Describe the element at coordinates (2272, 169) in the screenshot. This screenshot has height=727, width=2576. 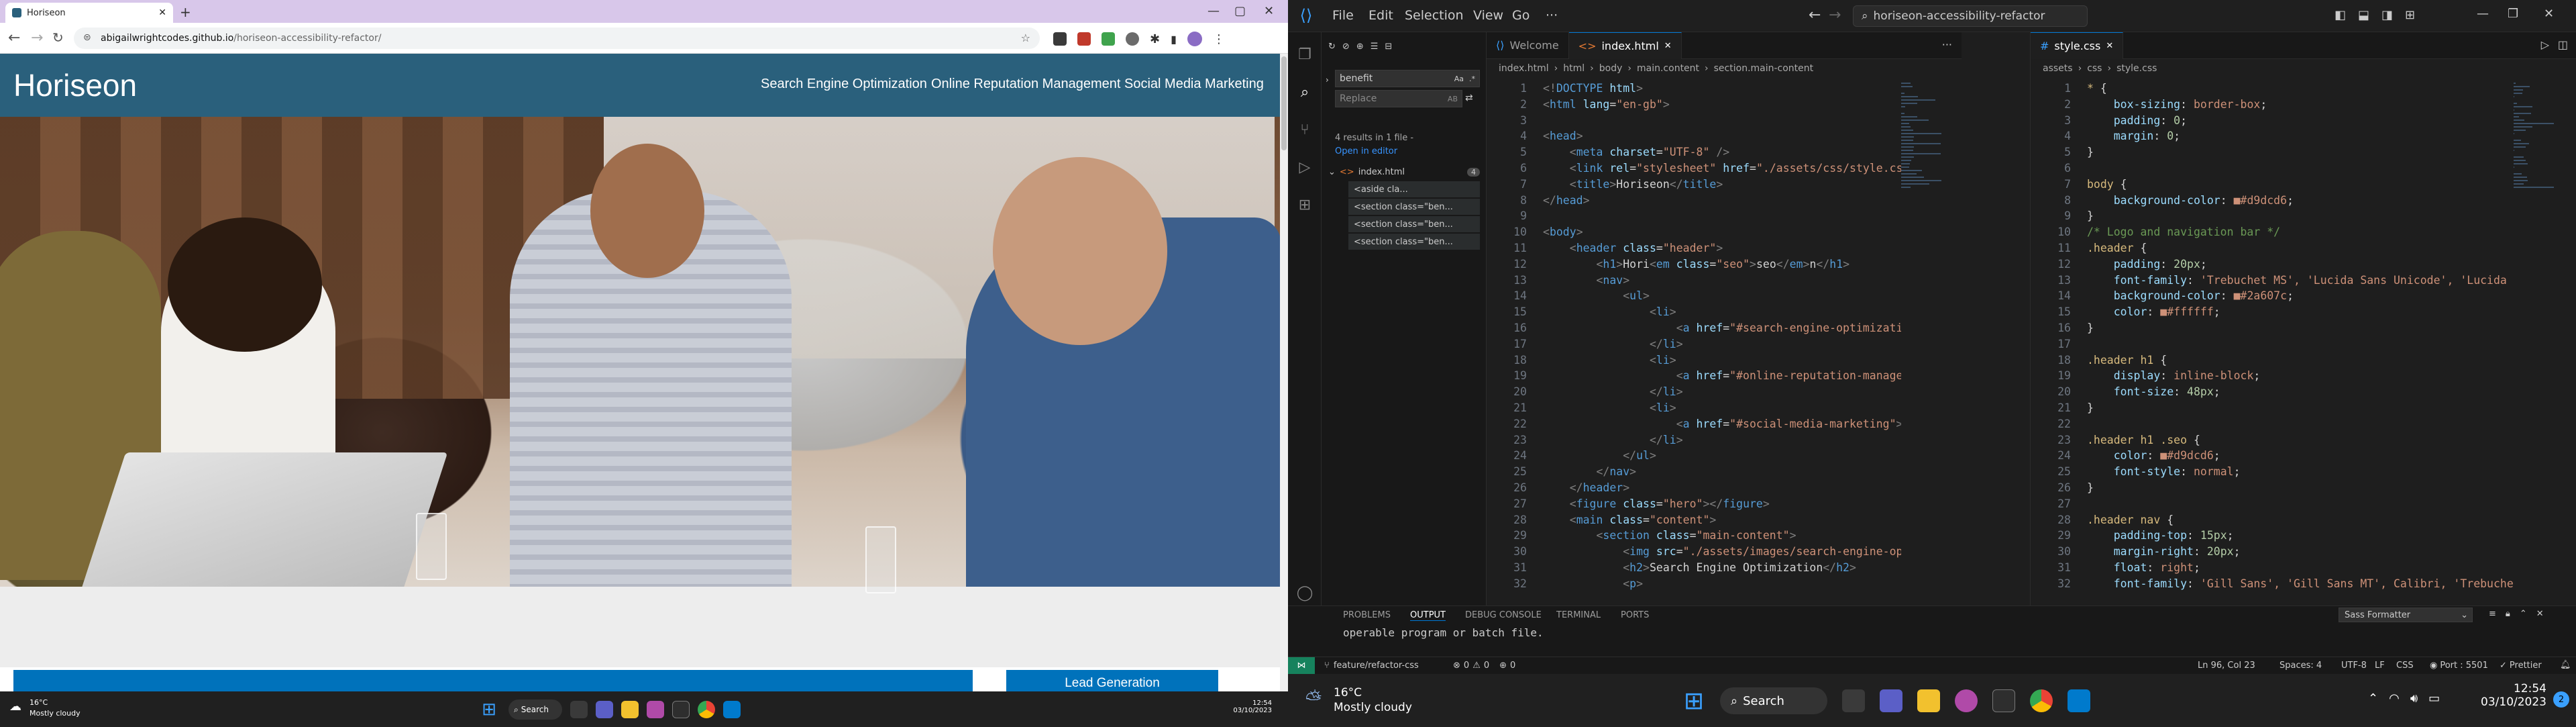
I see `code-line: 6` at that location.